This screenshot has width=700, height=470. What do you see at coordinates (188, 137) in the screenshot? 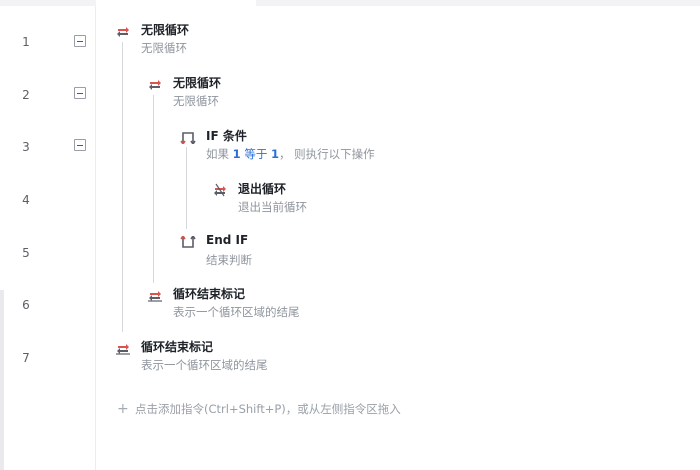
I see `if-branch-icon` at bounding box center [188, 137].